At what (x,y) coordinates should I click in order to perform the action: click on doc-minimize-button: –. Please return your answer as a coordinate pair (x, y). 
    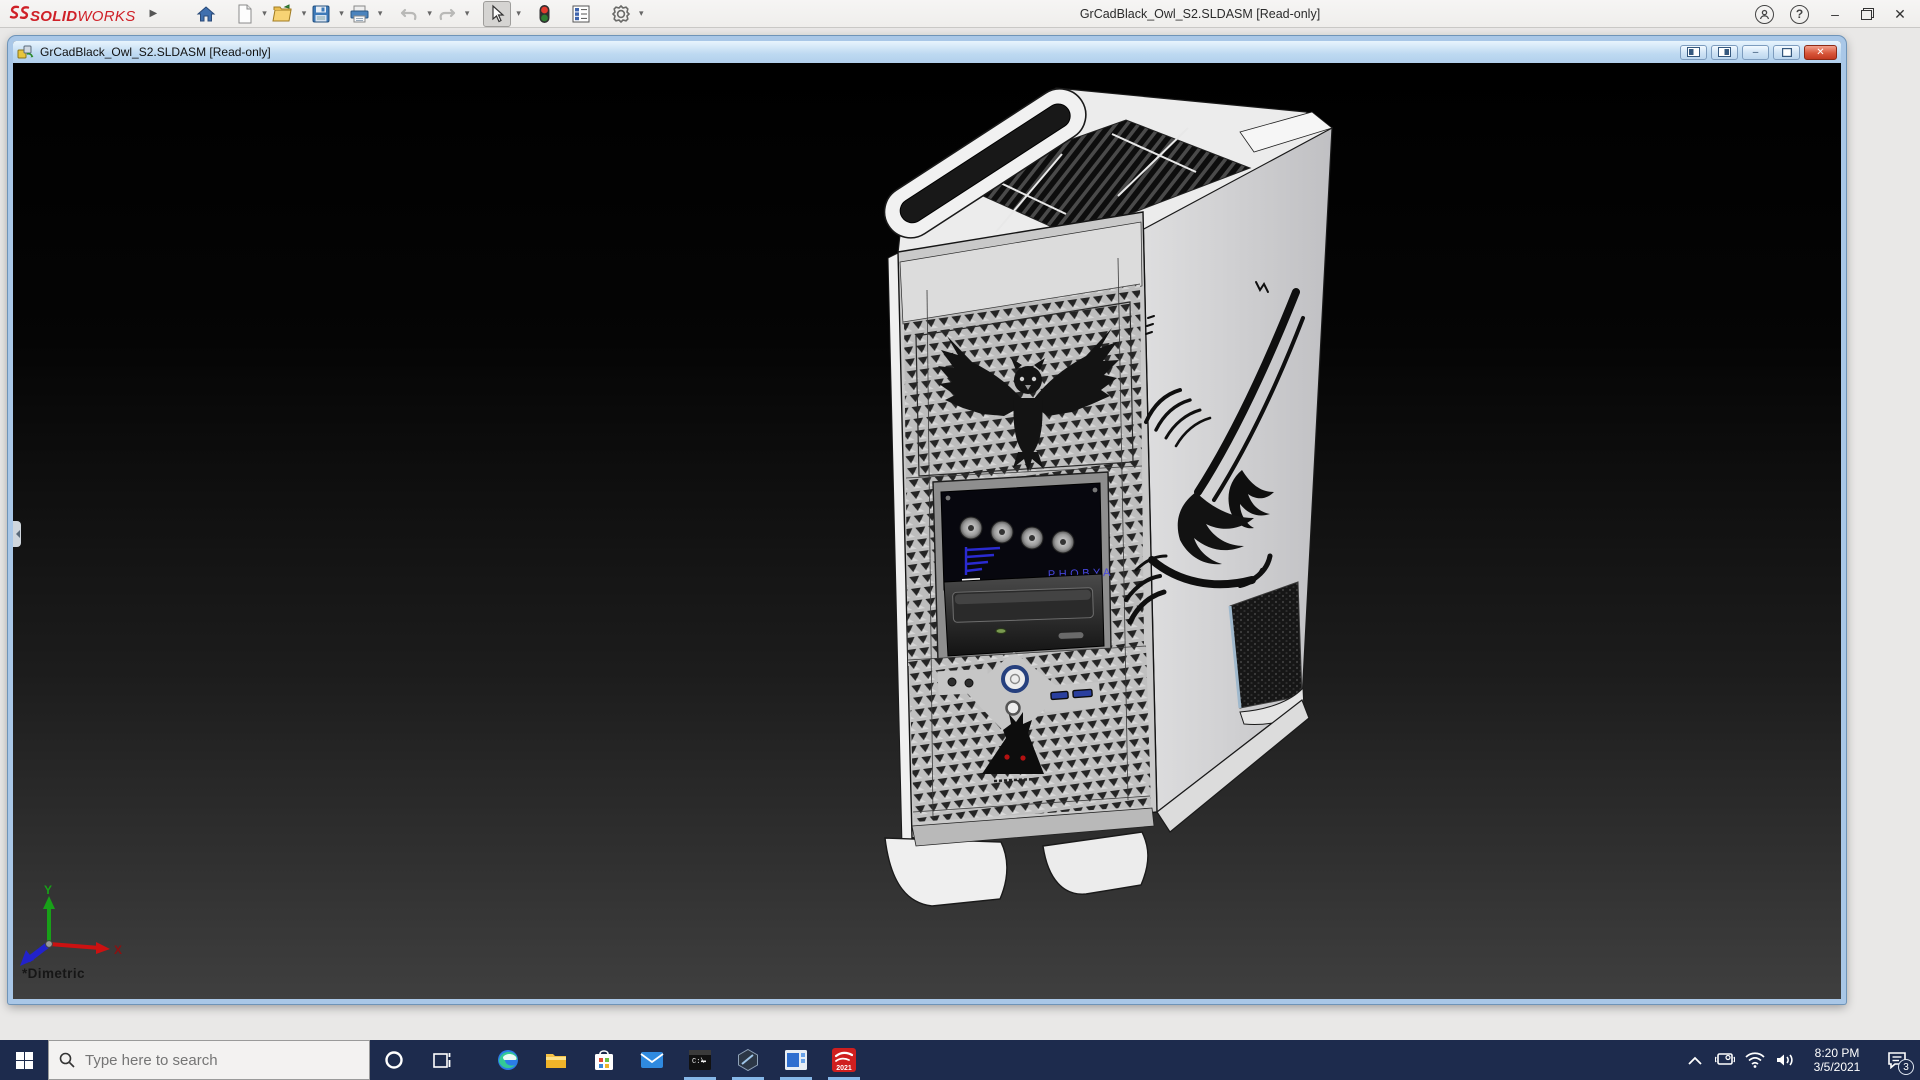
    Looking at the image, I should click on (1755, 52).